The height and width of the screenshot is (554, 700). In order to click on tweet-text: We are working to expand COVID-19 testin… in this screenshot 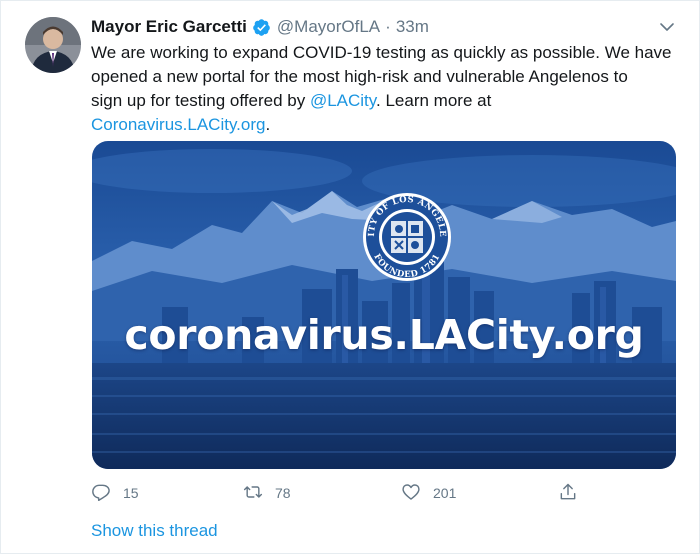, I will do `click(386, 89)`.